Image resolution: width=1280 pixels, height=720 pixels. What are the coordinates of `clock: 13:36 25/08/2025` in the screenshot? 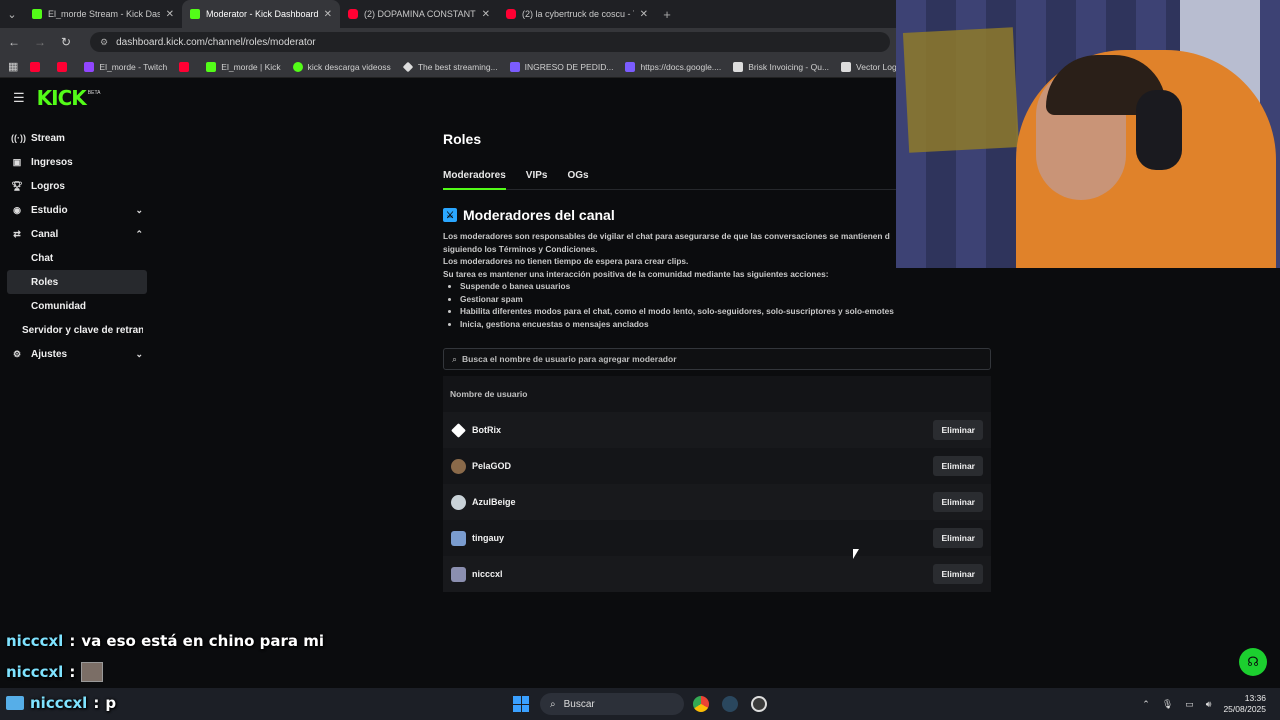 It's located at (1244, 704).